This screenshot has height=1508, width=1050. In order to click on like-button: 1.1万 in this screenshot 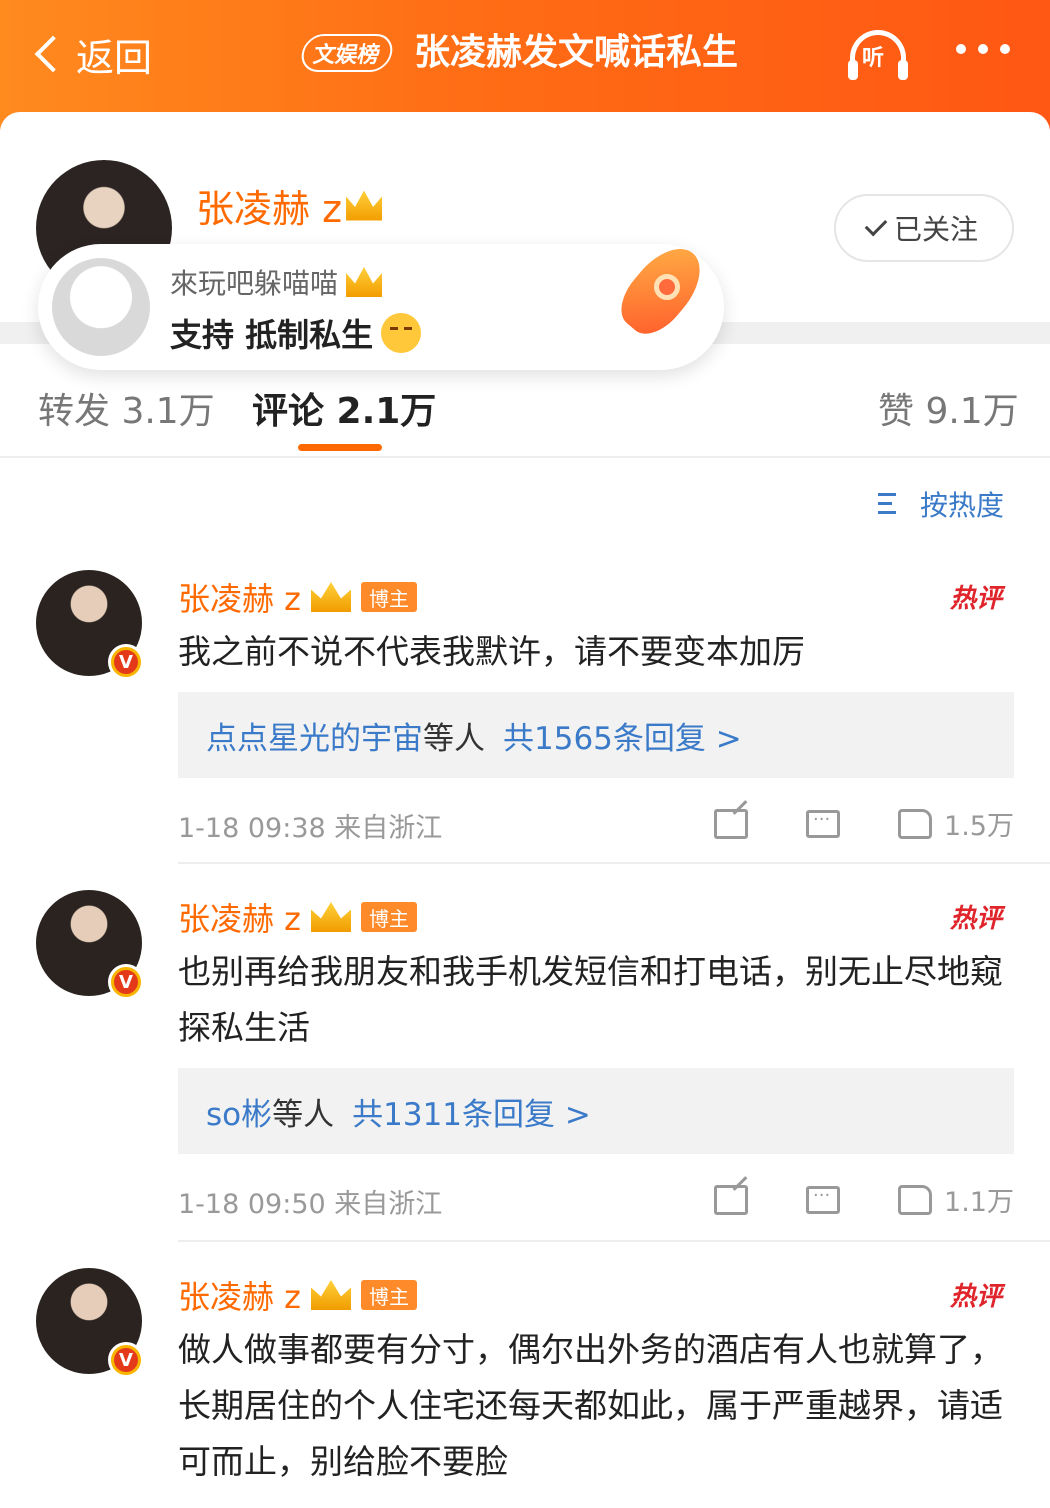, I will do `click(956, 1199)`.